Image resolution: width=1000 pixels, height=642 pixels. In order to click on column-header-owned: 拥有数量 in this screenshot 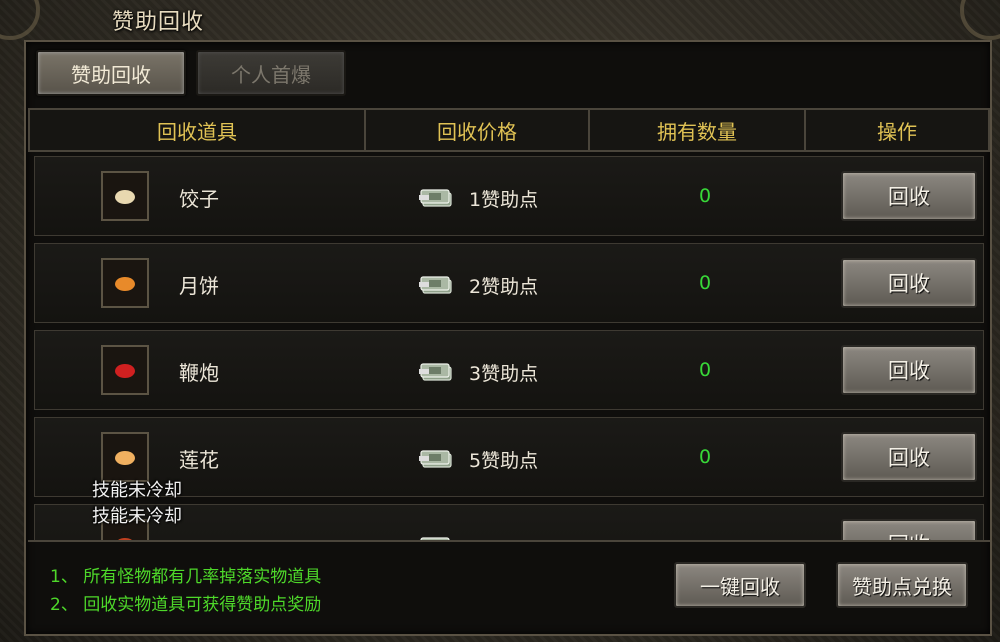, I will do `click(698, 130)`.